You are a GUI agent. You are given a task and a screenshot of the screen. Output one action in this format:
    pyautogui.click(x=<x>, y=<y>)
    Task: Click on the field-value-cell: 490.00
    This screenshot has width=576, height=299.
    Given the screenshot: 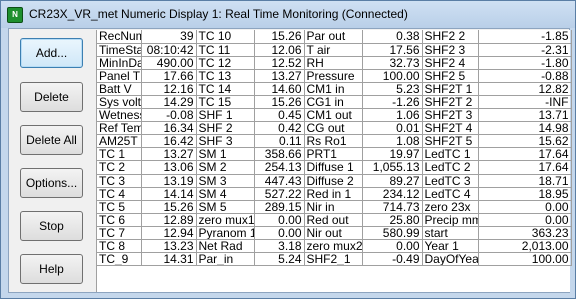 What is the action you would take?
    pyautogui.click(x=169, y=63)
    